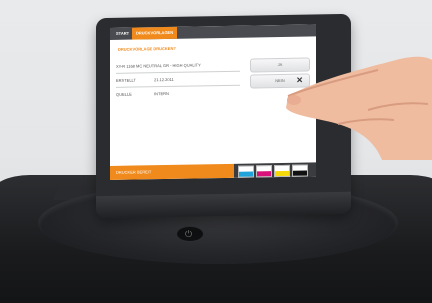 This screenshot has width=432, height=303. Describe the element at coordinates (124, 94) in the screenshot. I see `source-label: QUELLE` at that location.